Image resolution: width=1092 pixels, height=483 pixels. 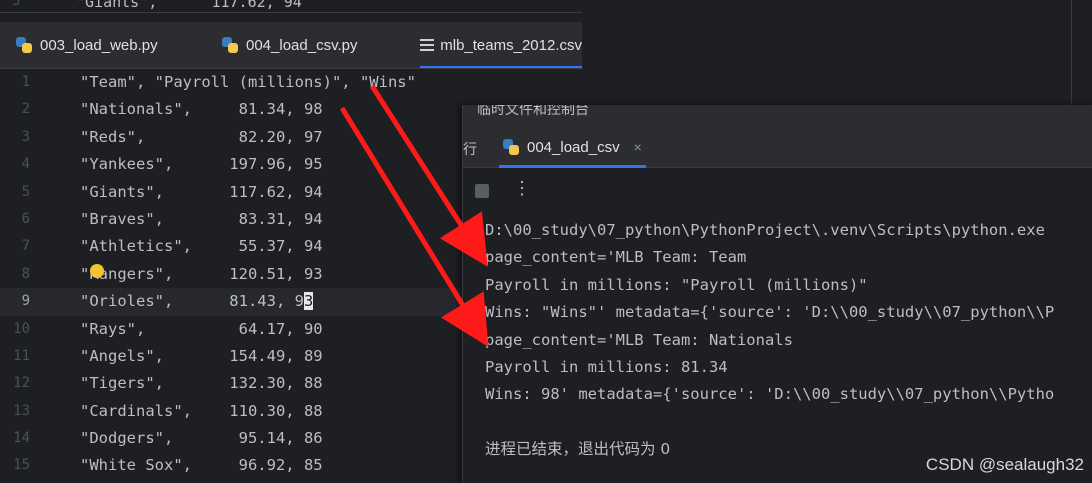 What do you see at coordinates (21, 355) in the screenshot?
I see `line-number: 11` at bounding box center [21, 355].